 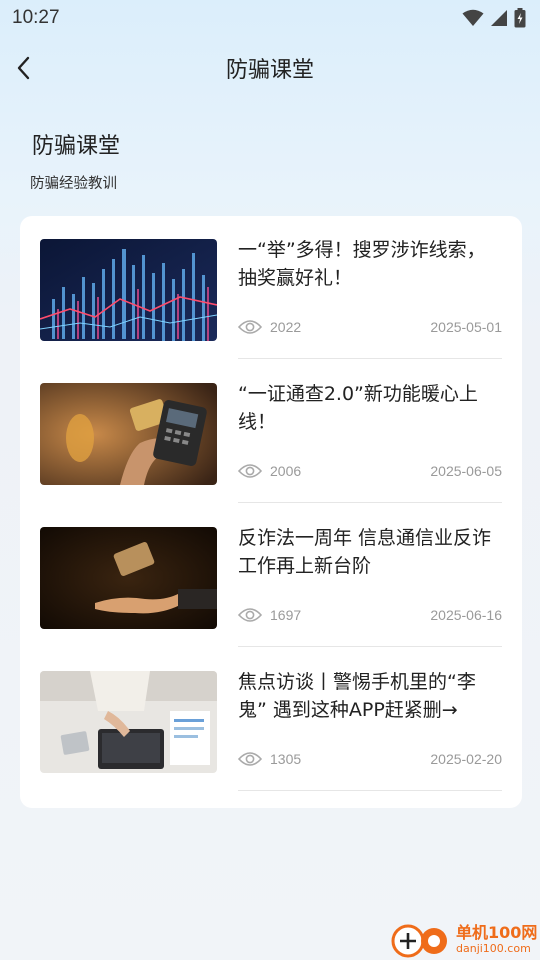 I want to click on article-item: “一证通查2.0”新功能暖心上线！ 2006 2025-06-05, so click(x=271, y=442).